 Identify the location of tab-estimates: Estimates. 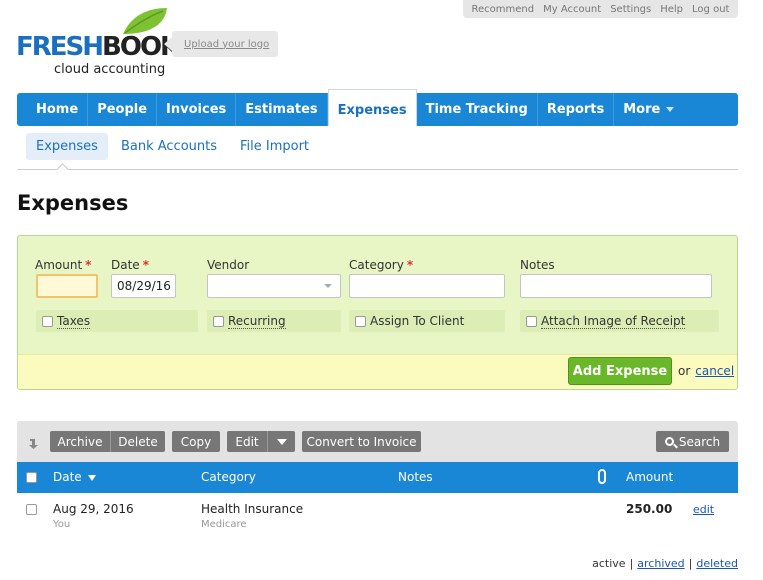
(282, 109).